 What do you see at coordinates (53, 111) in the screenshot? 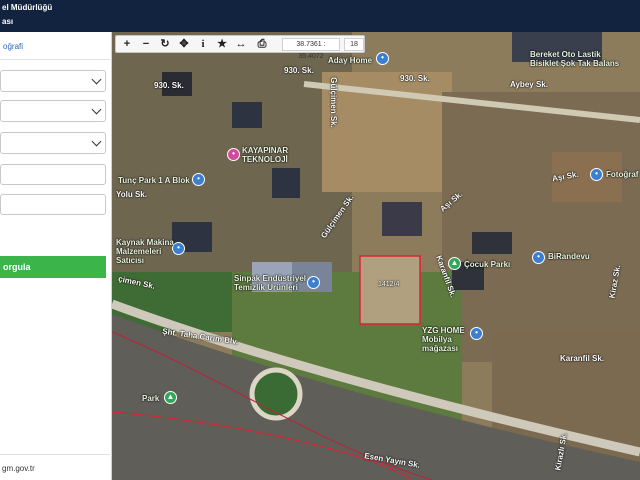
I see `district-select` at bounding box center [53, 111].